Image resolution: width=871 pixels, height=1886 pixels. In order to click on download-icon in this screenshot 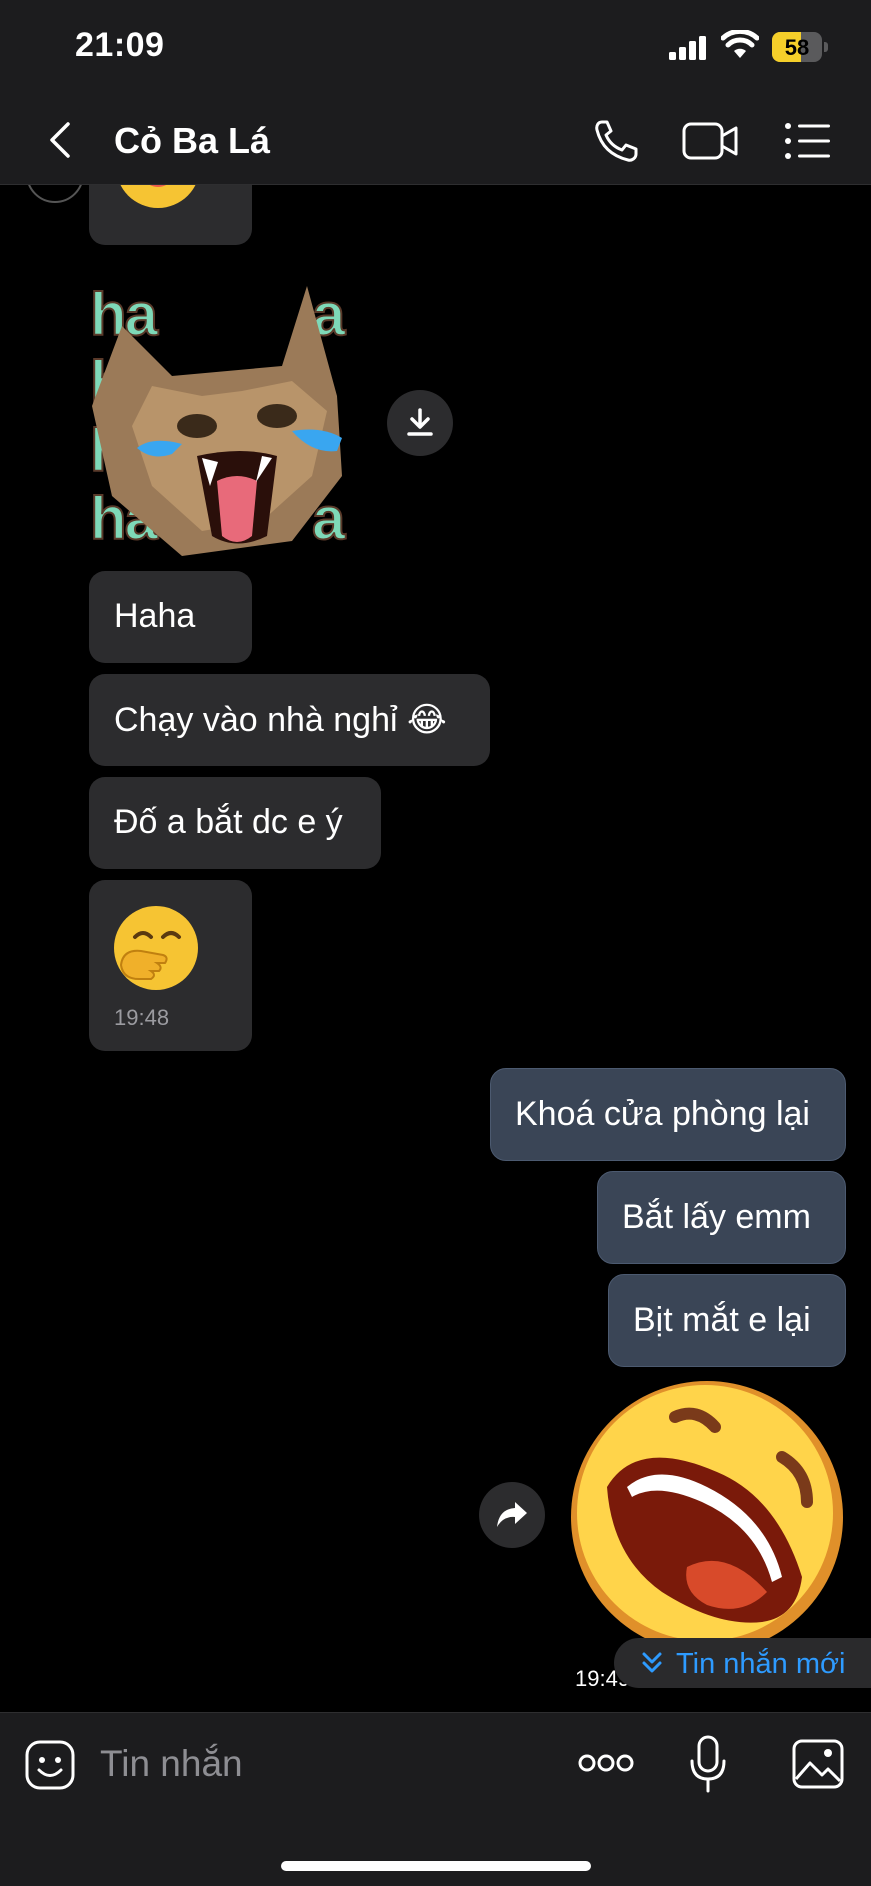, I will do `click(420, 422)`.